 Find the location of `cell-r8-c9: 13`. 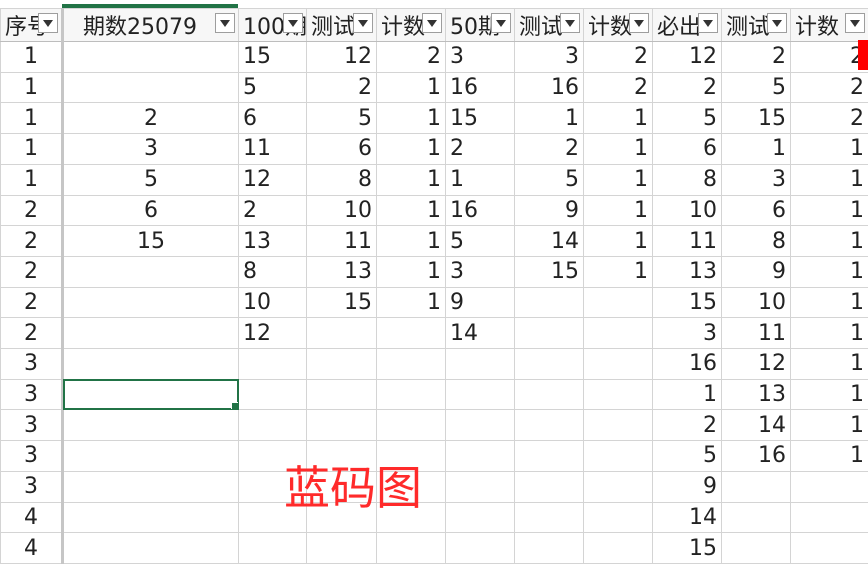

cell-r8-c9: 13 is located at coordinates (687, 271).